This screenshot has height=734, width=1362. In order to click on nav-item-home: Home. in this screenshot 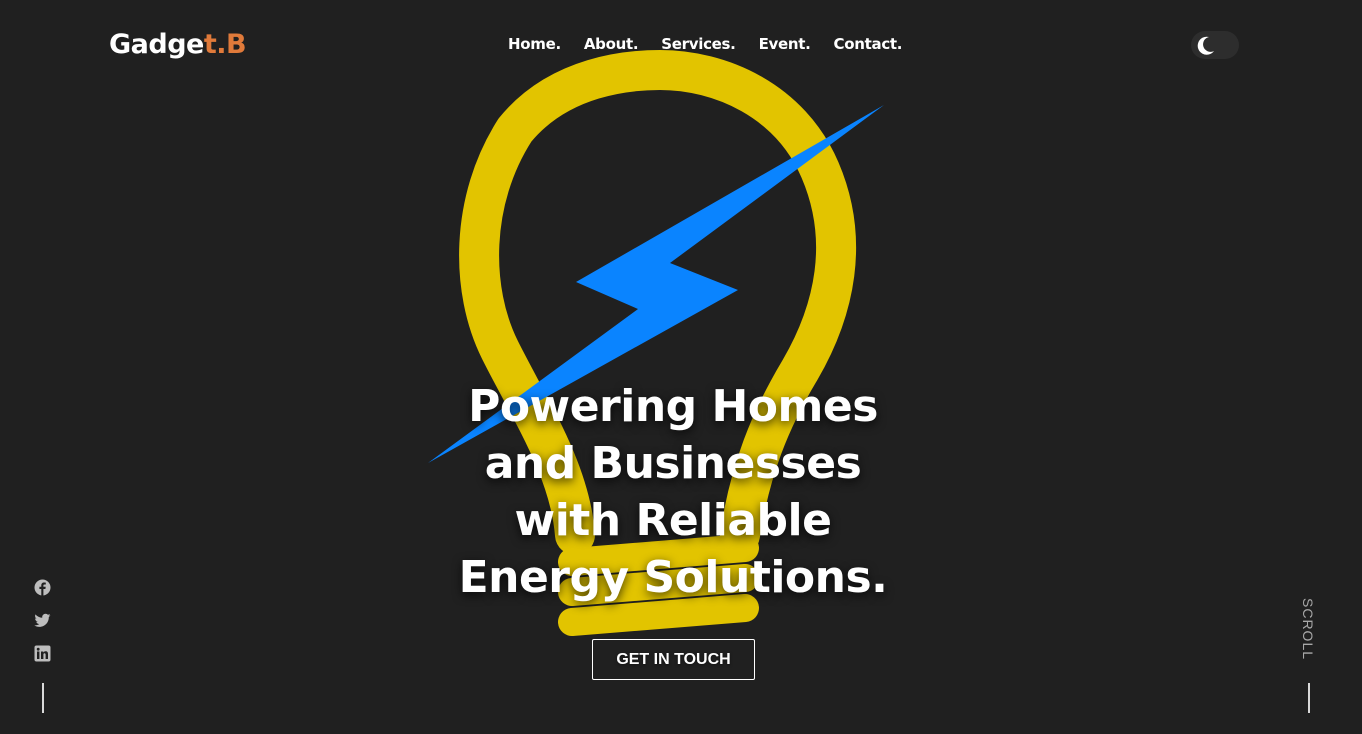, I will do `click(534, 44)`.